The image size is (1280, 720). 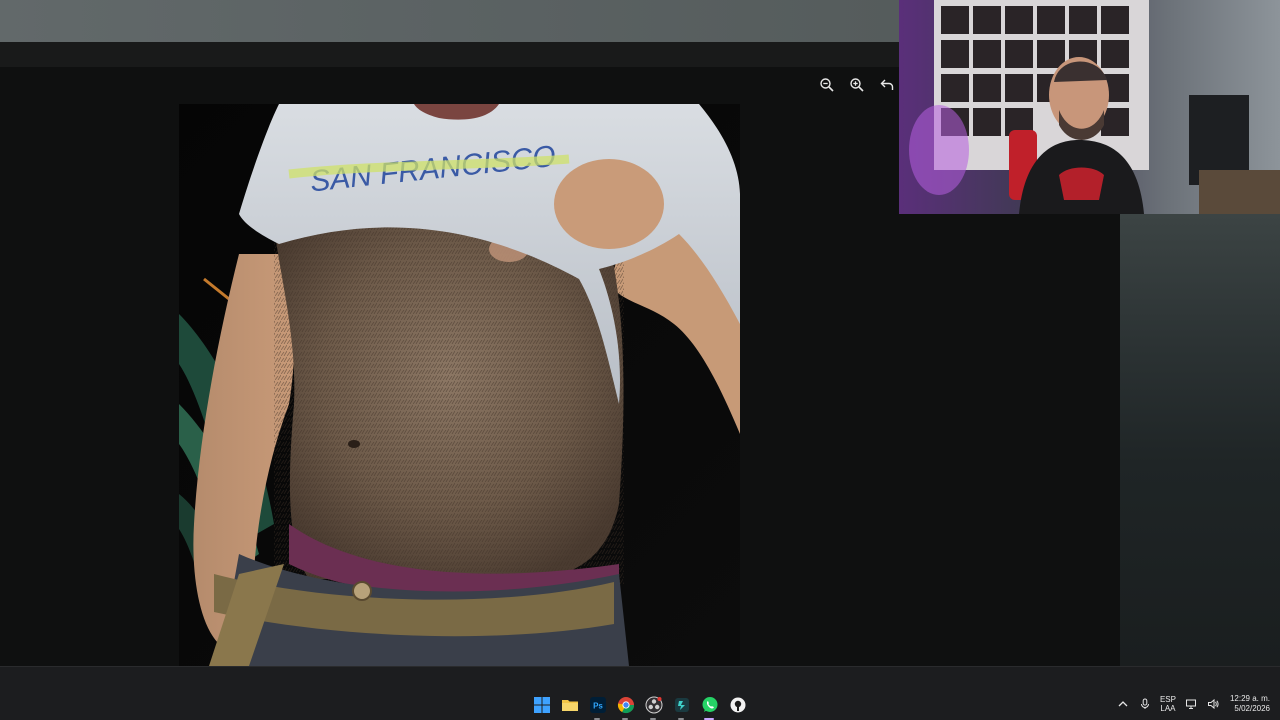 I want to click on taskbar-chrome, so click(x=625, y=707).